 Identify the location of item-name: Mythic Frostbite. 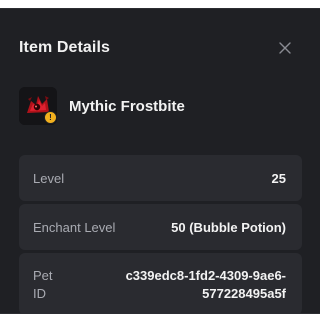
(127, 106).